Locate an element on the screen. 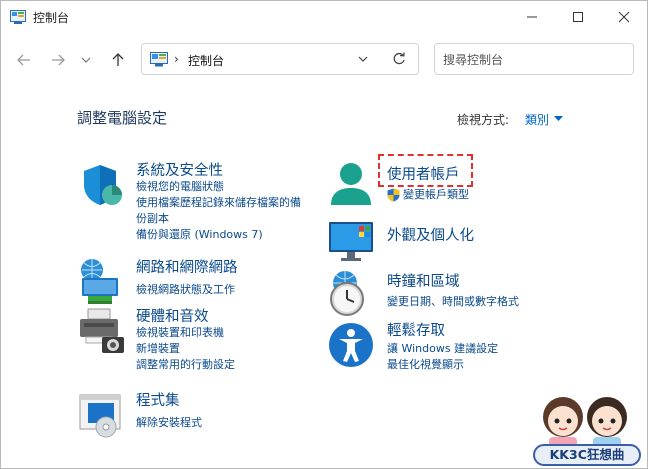 The image size is (648, 469). control-panel-icon is located at coordinates (159, 59).